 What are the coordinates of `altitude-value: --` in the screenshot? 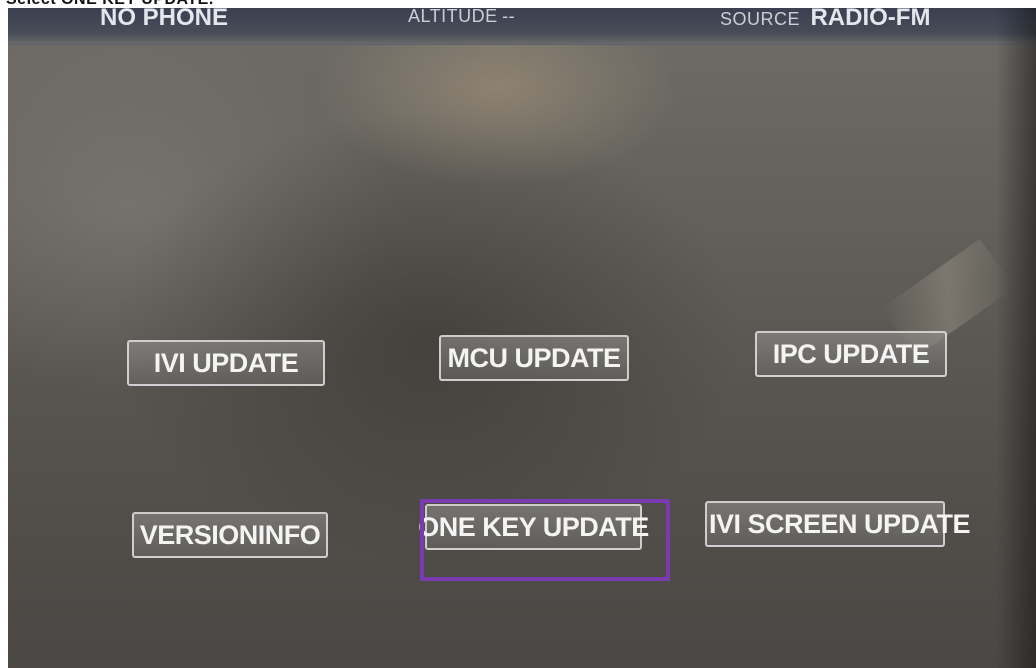 It's located at (509, 17).